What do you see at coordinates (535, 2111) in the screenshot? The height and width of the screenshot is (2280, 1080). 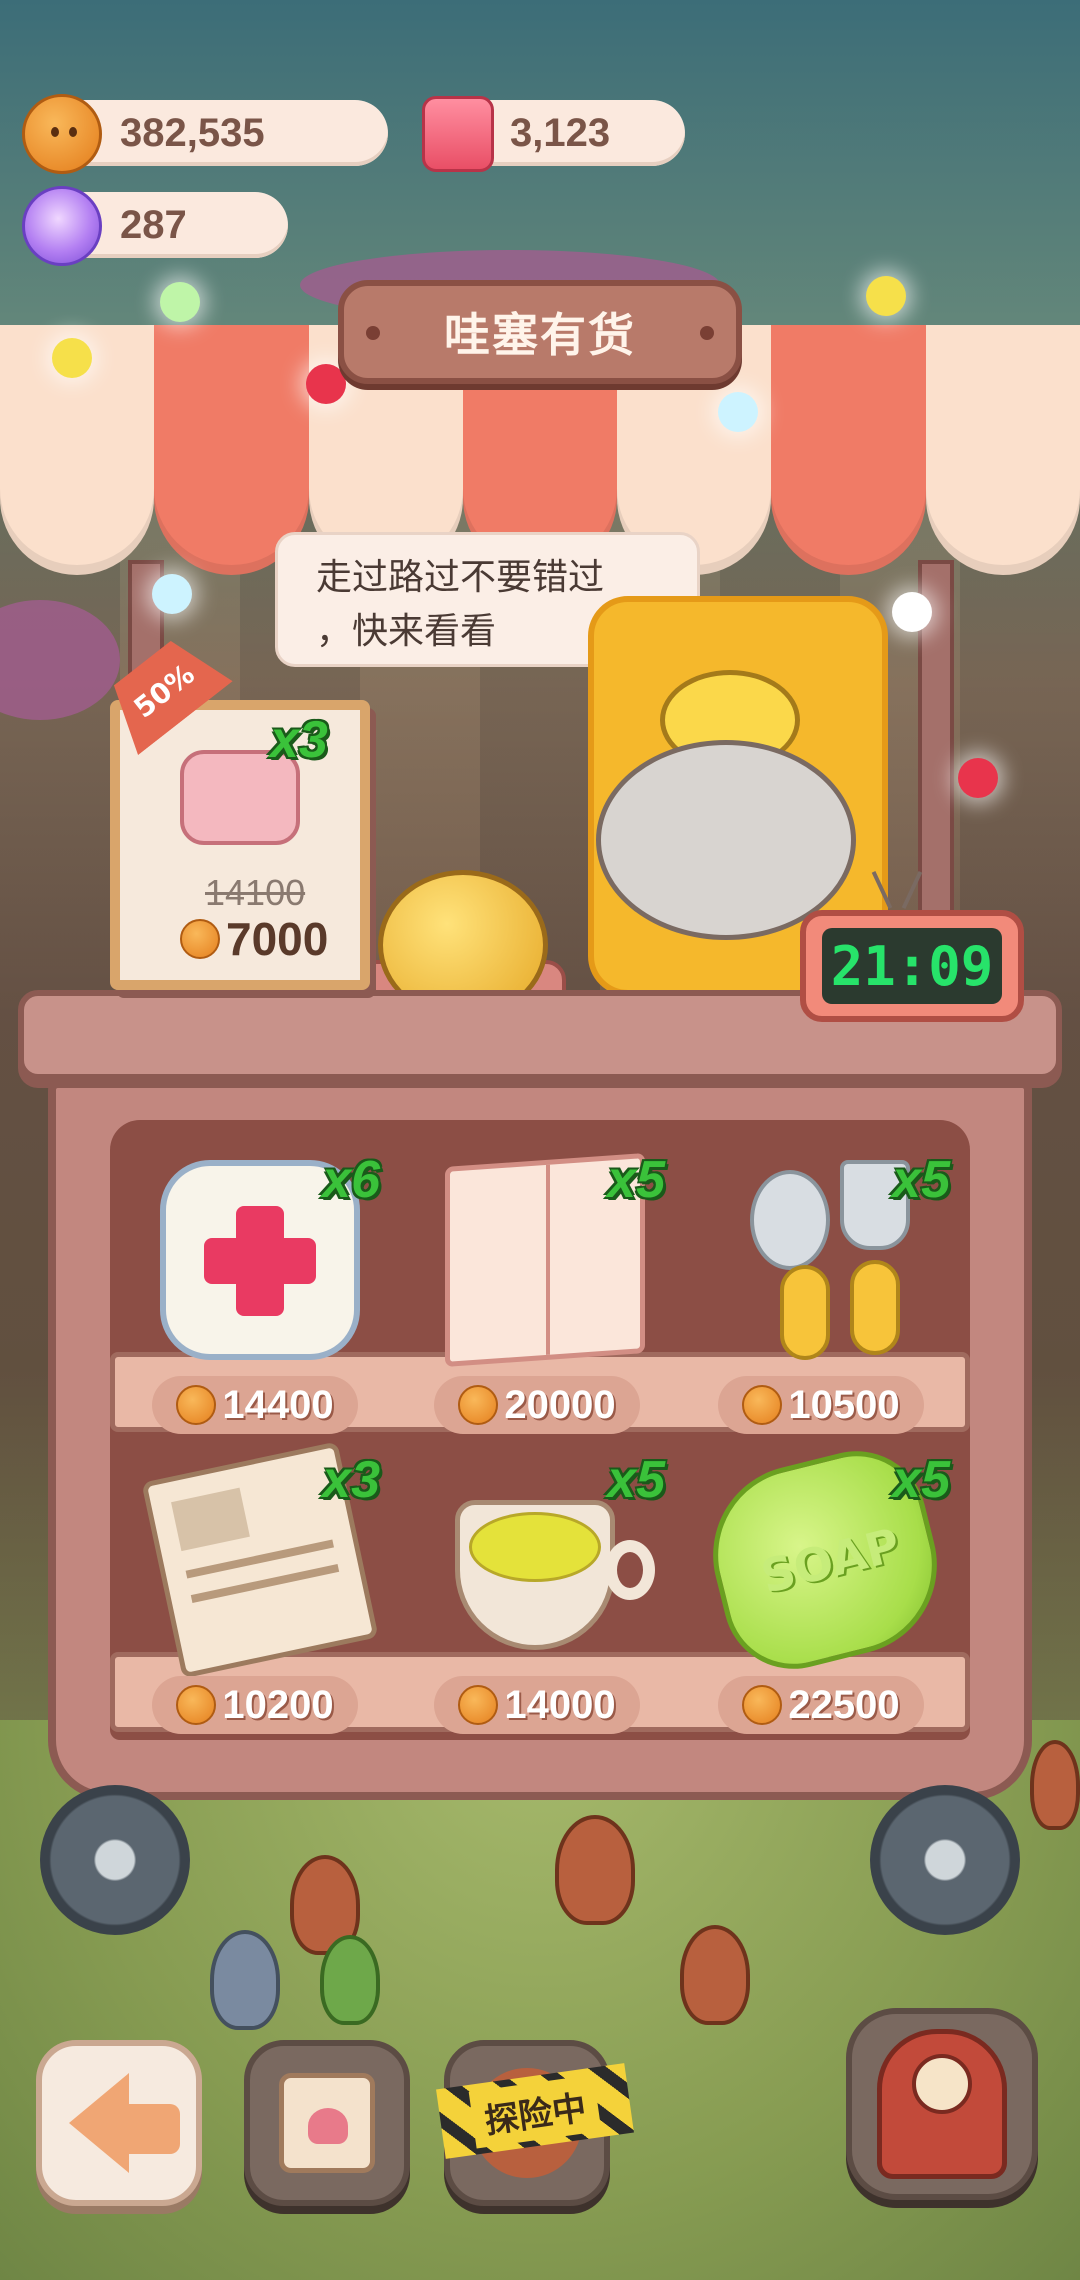 I see `exploring-label: 探险中` at bounding box center [535, 2111].